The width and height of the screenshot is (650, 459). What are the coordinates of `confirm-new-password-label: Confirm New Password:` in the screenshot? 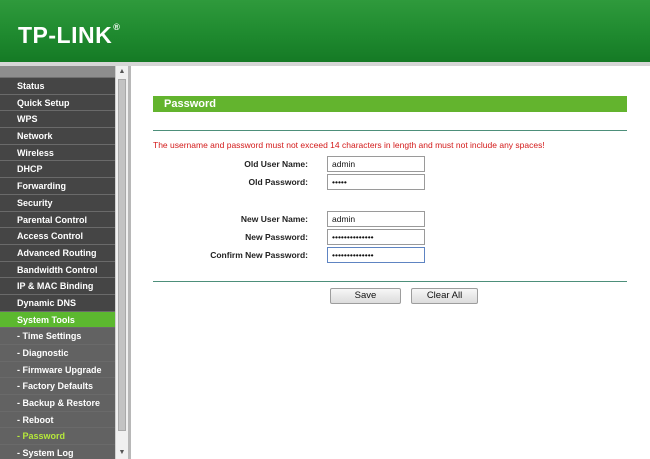 It's located at (259, 255).